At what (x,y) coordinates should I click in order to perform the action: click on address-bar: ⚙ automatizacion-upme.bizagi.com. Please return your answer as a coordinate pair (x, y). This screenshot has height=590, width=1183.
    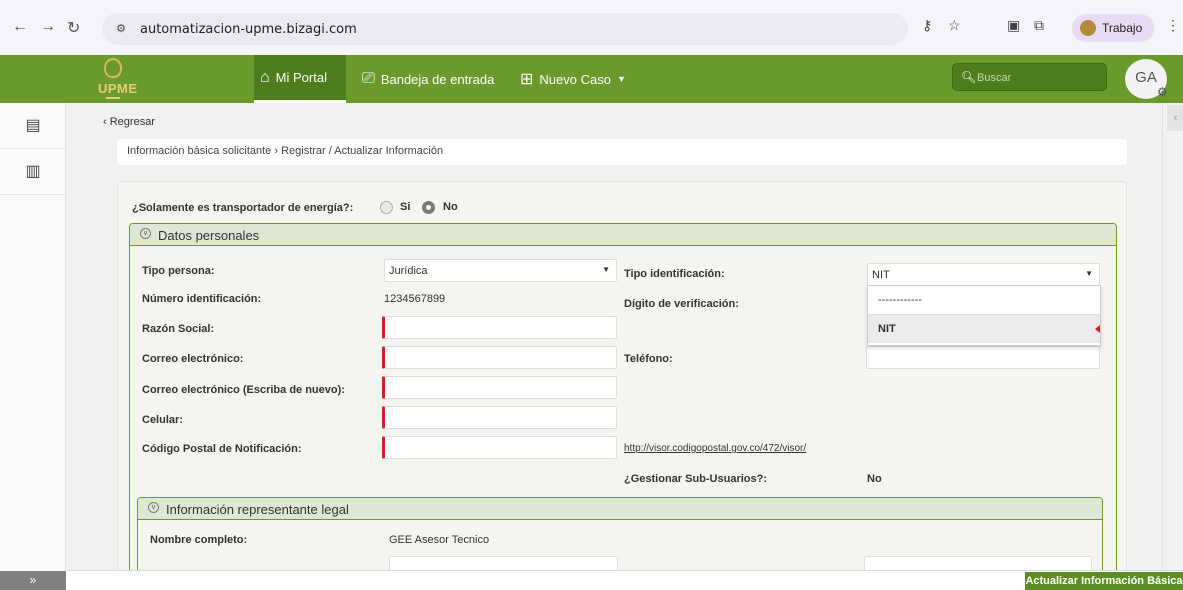
    Looking at the image, I should click on (505, 29).